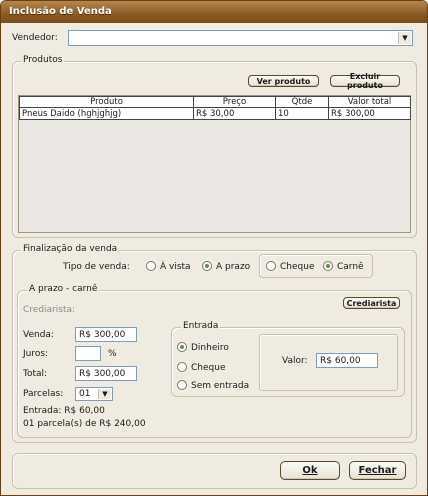 The image size is (428, 496). I want to click on a-vista-label: À vista, so click(175, 267).